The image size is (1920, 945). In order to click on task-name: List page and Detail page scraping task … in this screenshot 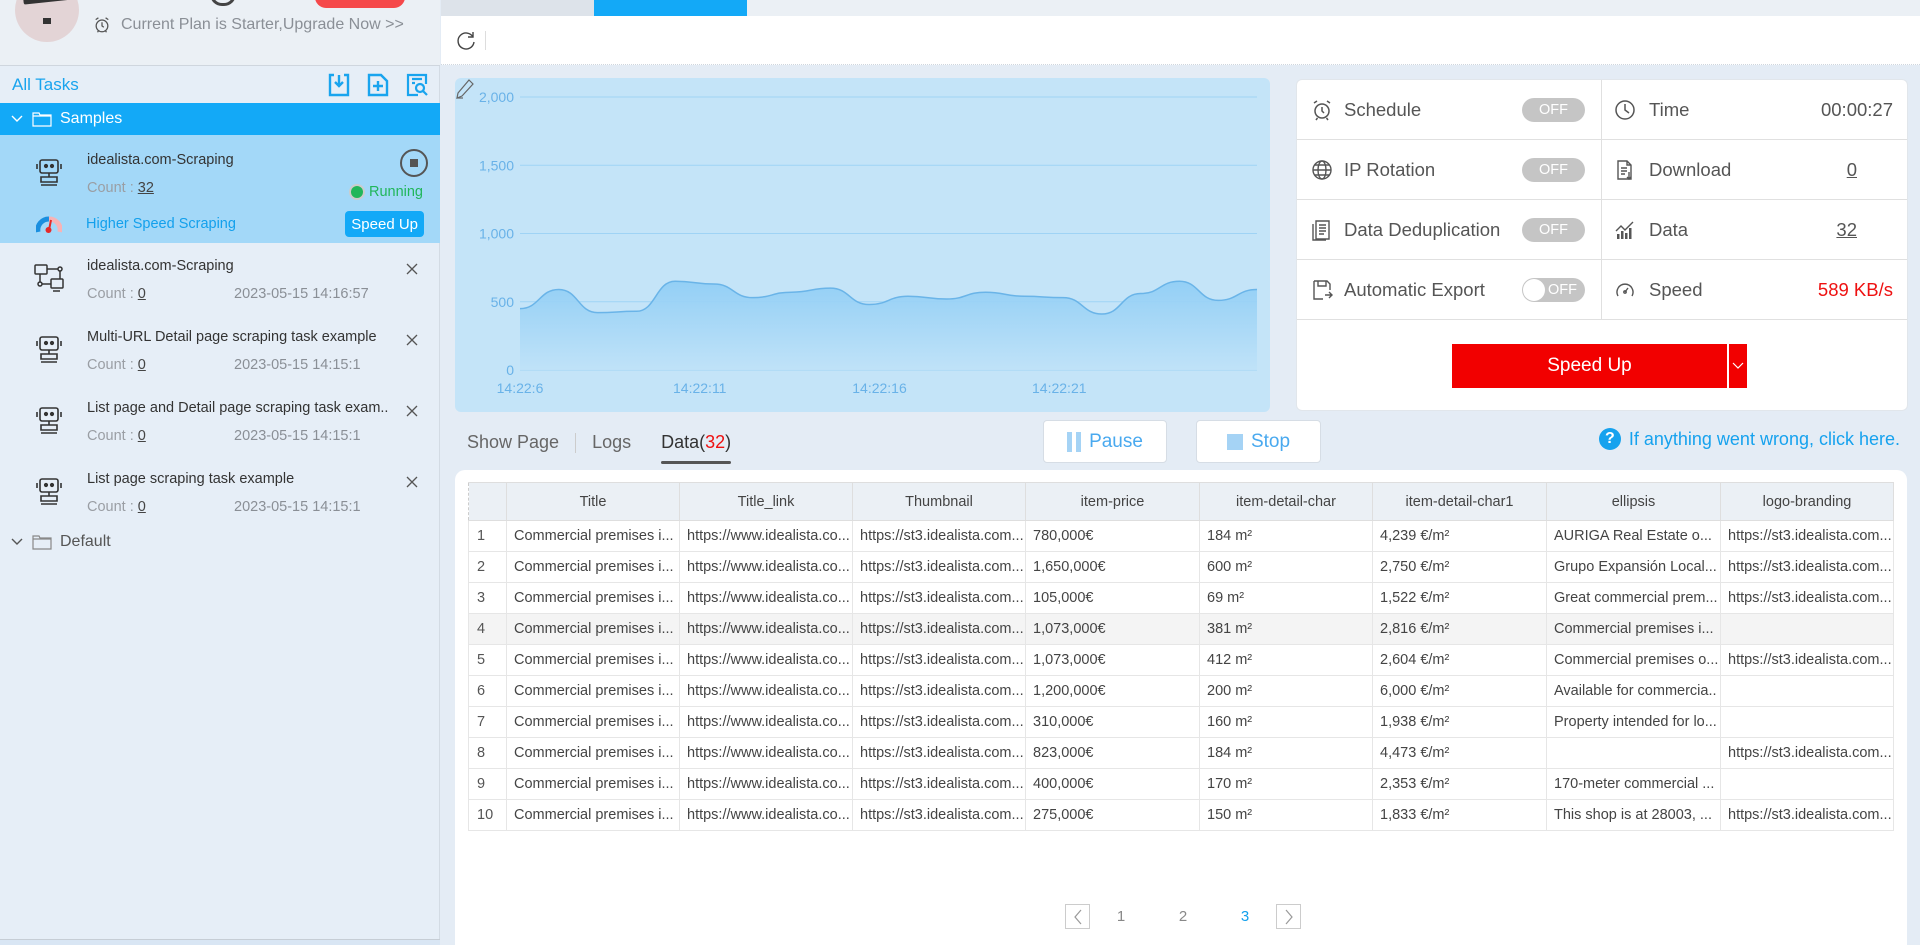, I will do `click(237, 408)`.